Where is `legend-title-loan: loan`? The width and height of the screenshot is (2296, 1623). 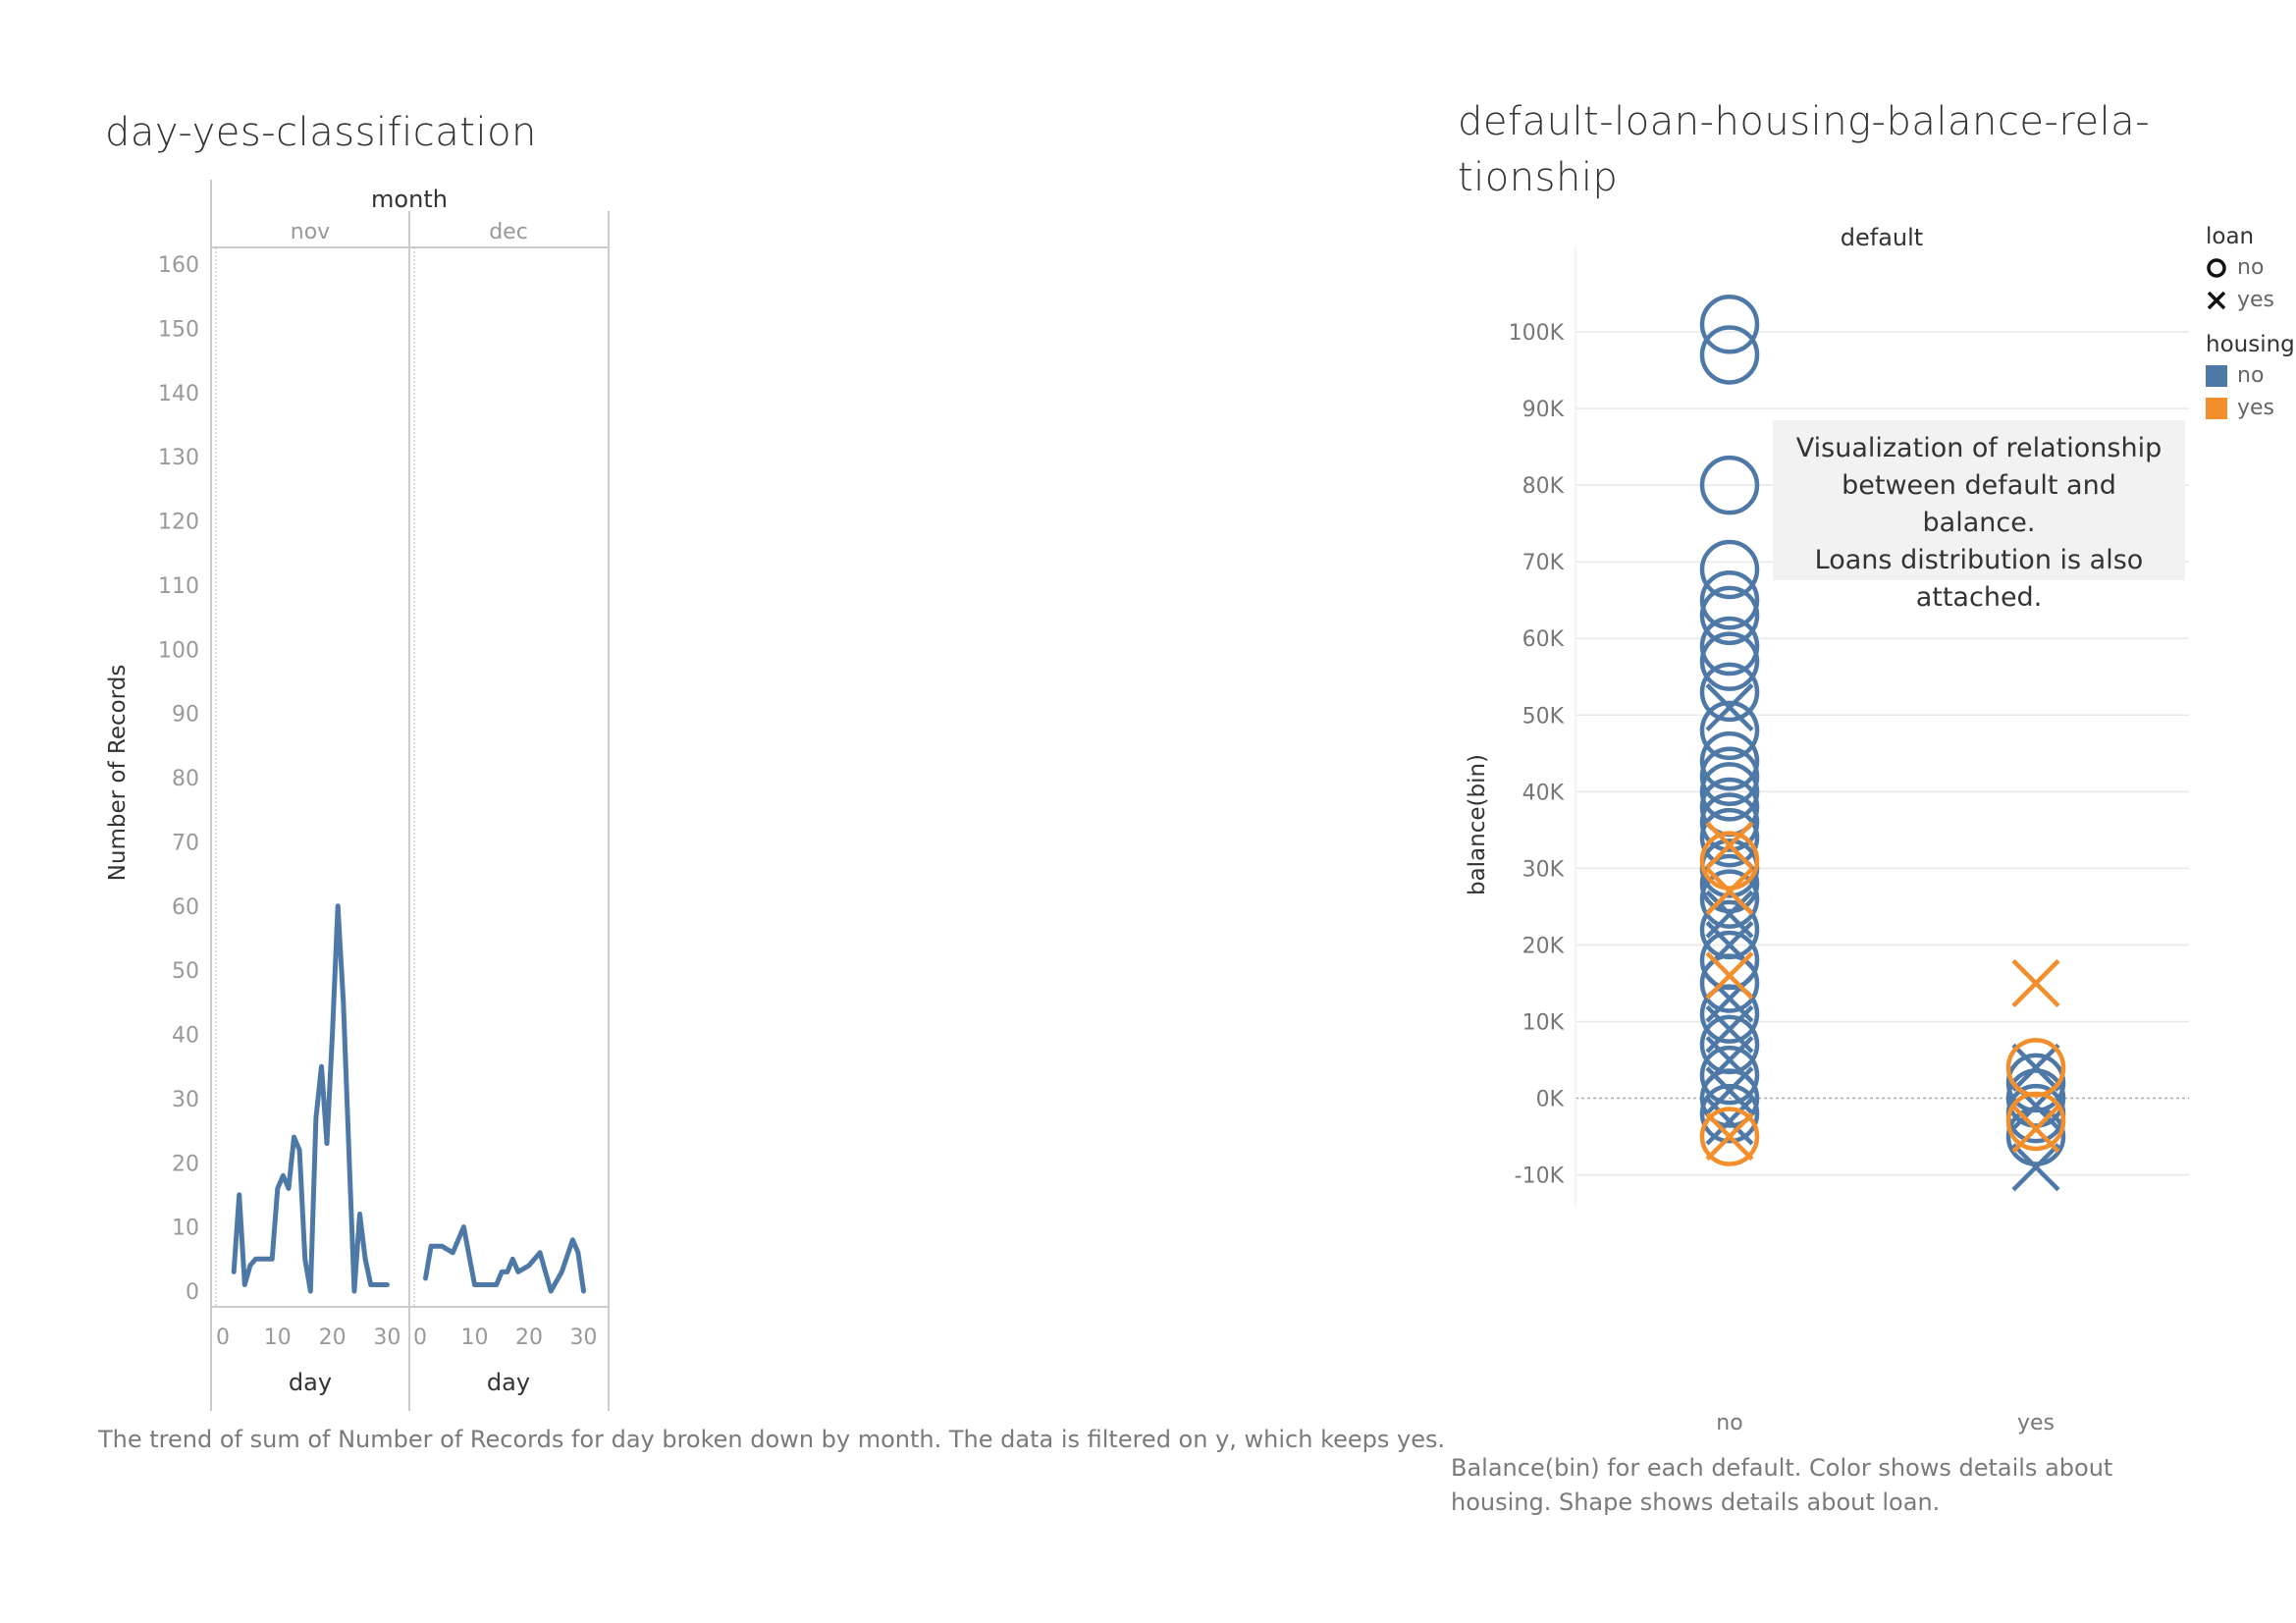
legend-title-loan: loan is located at coordinates (2231, 236).